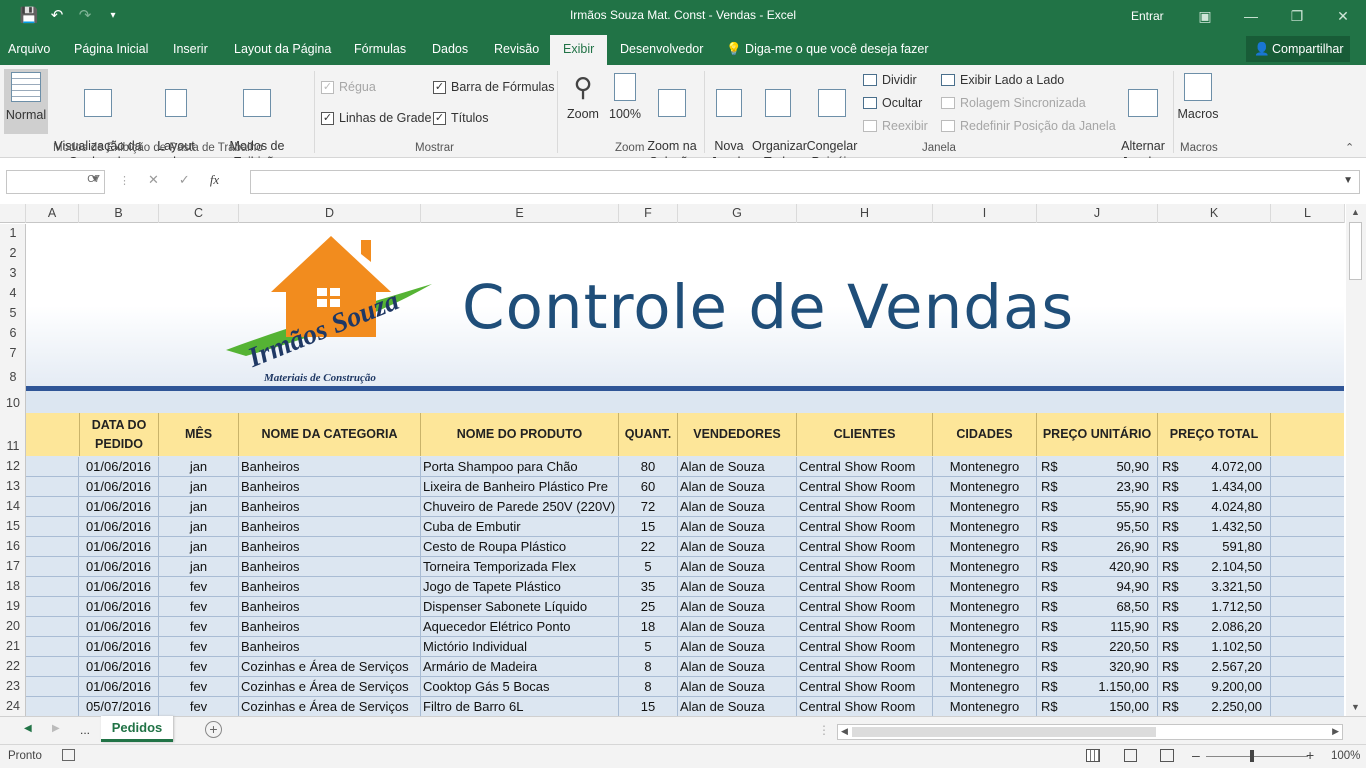  I want to click on unhide-button: Reexibir, so click(895, 126).